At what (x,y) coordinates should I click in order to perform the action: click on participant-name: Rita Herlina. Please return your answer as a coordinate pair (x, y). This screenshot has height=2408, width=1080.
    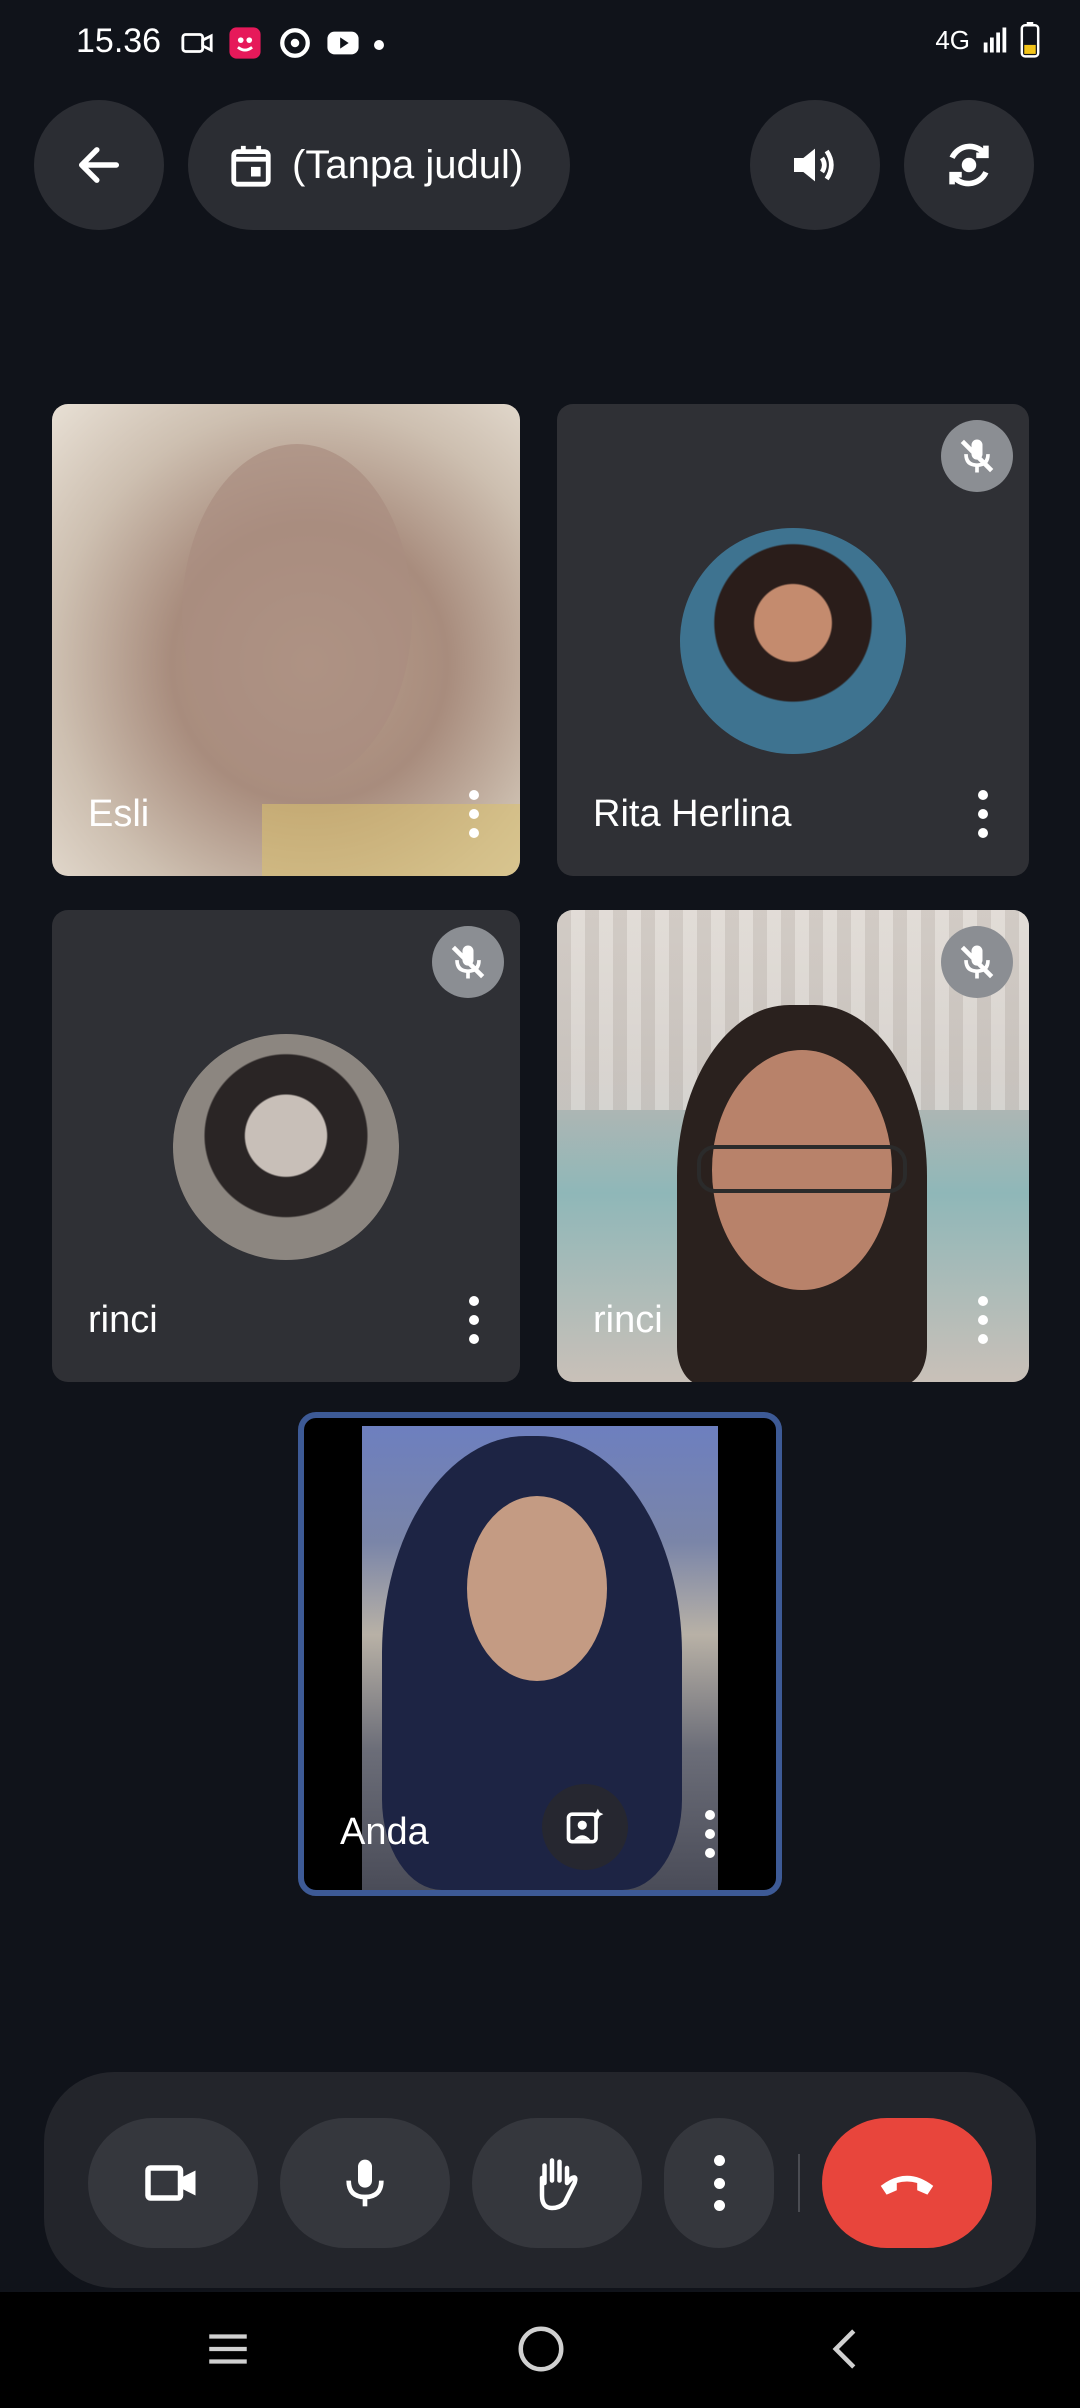
    Looking at the image, I should click on (692, 814).